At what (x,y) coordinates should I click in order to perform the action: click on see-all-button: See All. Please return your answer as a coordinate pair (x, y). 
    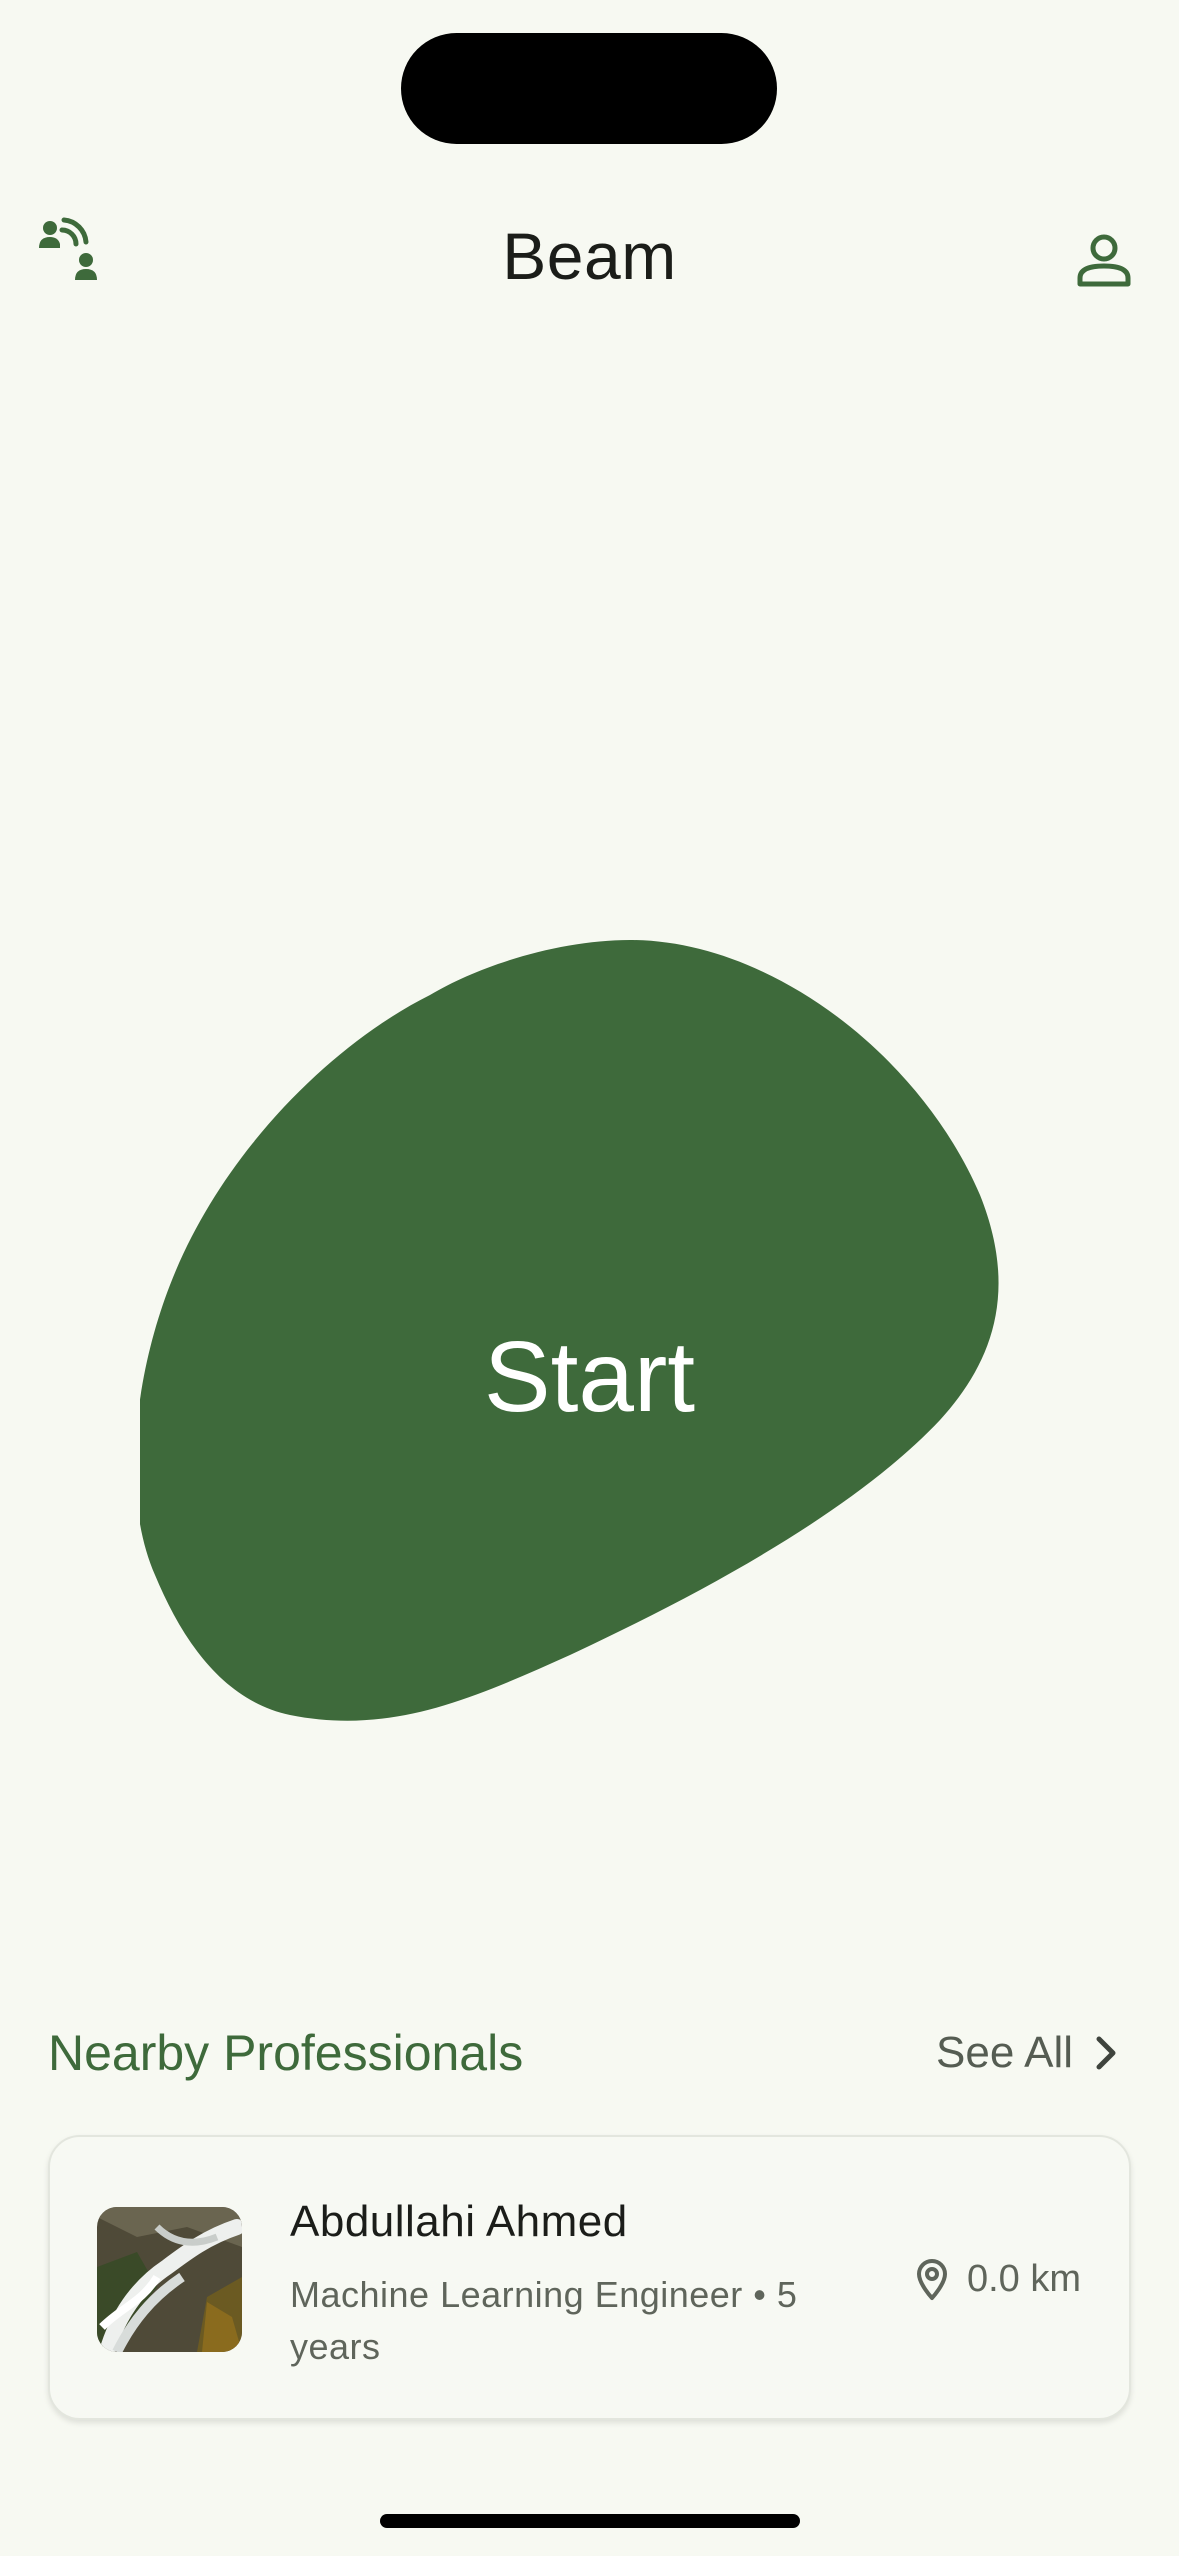
    Looking at the image, I should click on (1033, 2053).